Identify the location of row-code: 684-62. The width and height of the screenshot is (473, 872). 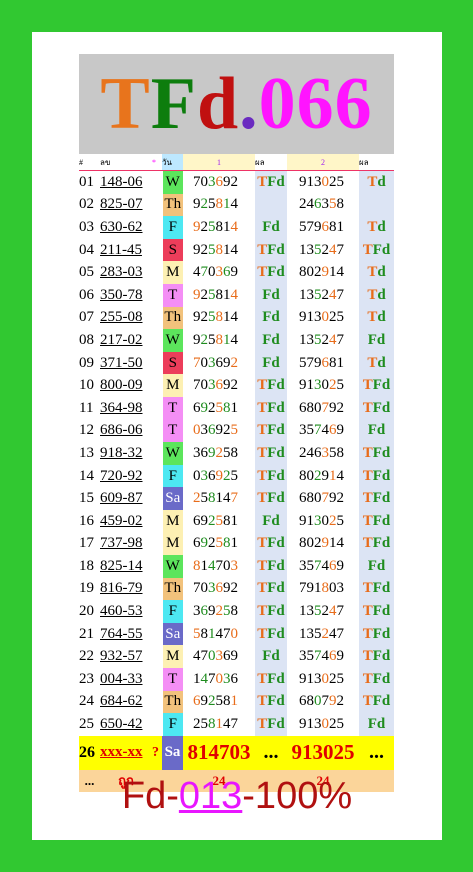
(126, 702).